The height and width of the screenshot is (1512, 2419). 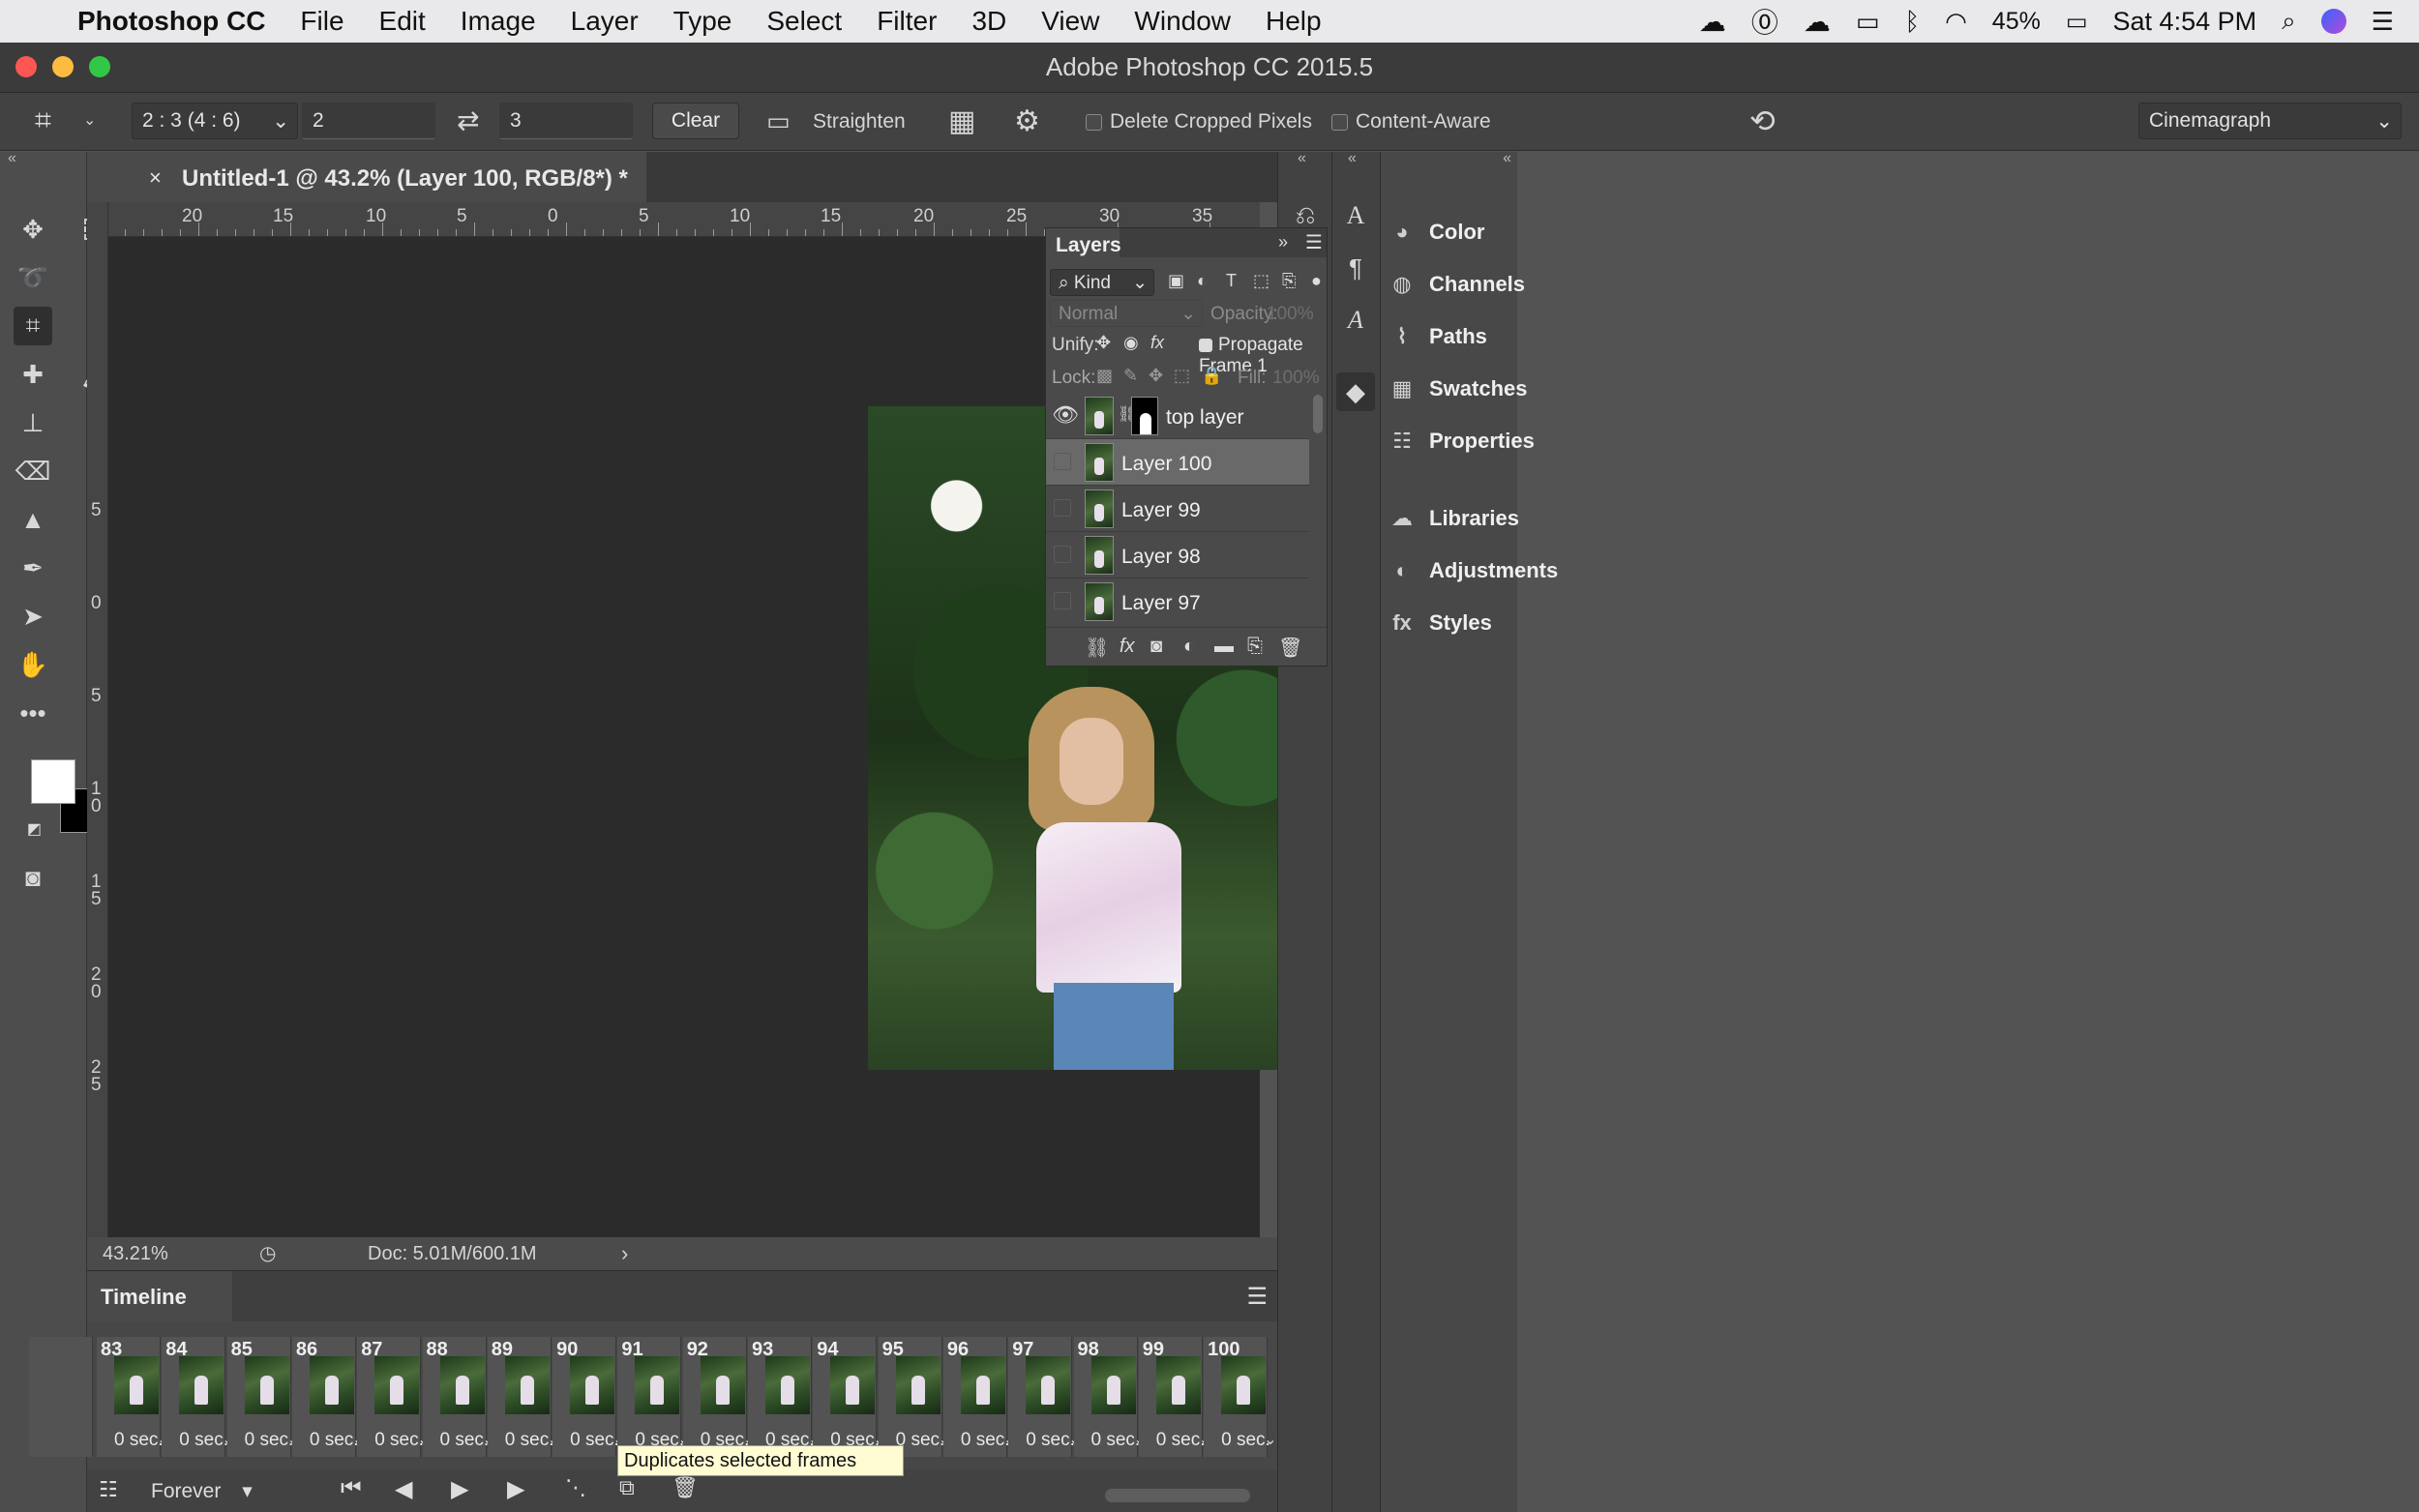 What do you see at coordinates (1203, 281) in the screenshot?
I see `filter-adjustment-icon: ◐` at bounding box center [1203, 281].